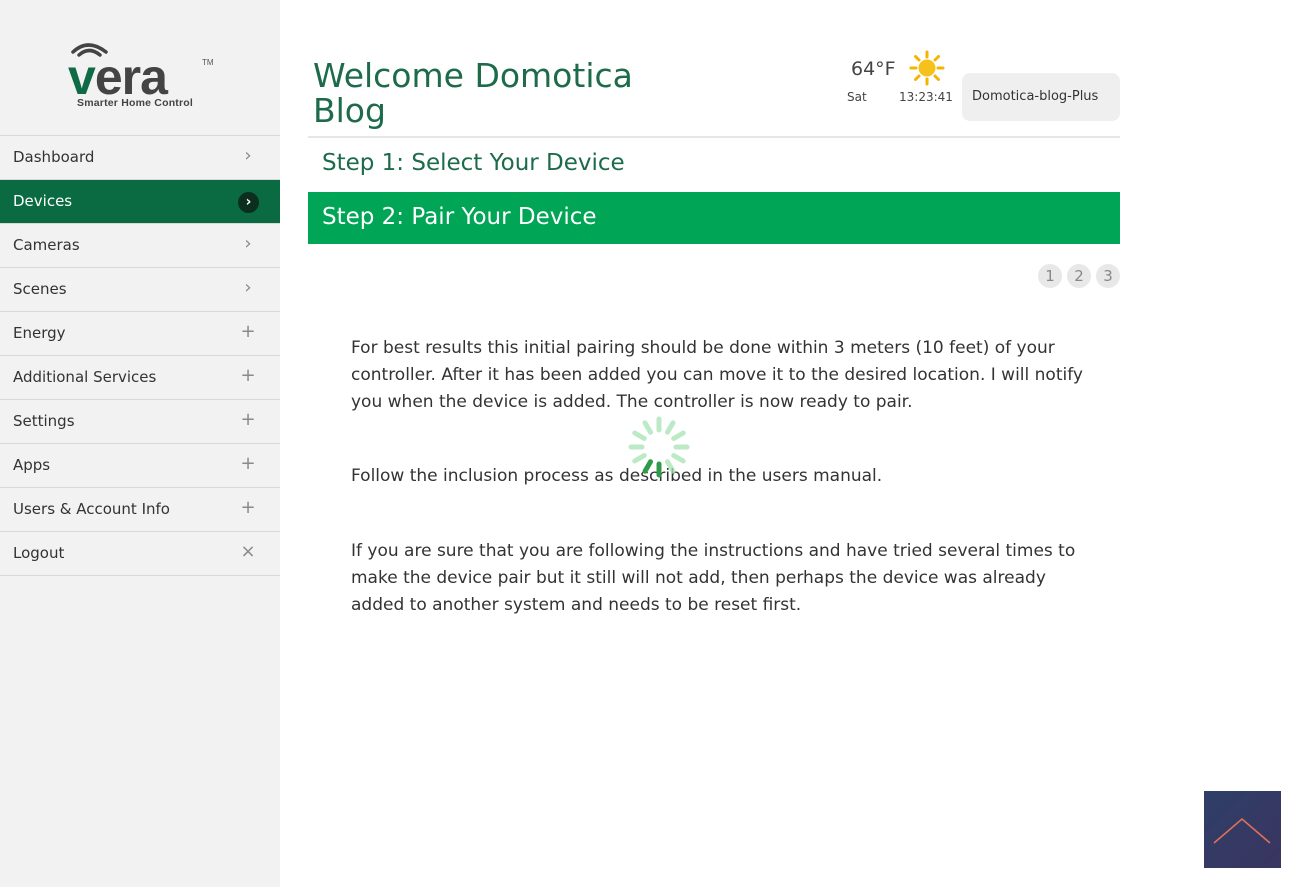 The width and height of the screenshot is (1300, 887). I want to click on account-selector: Domotica-blog-Plus, so click(1041, 97).